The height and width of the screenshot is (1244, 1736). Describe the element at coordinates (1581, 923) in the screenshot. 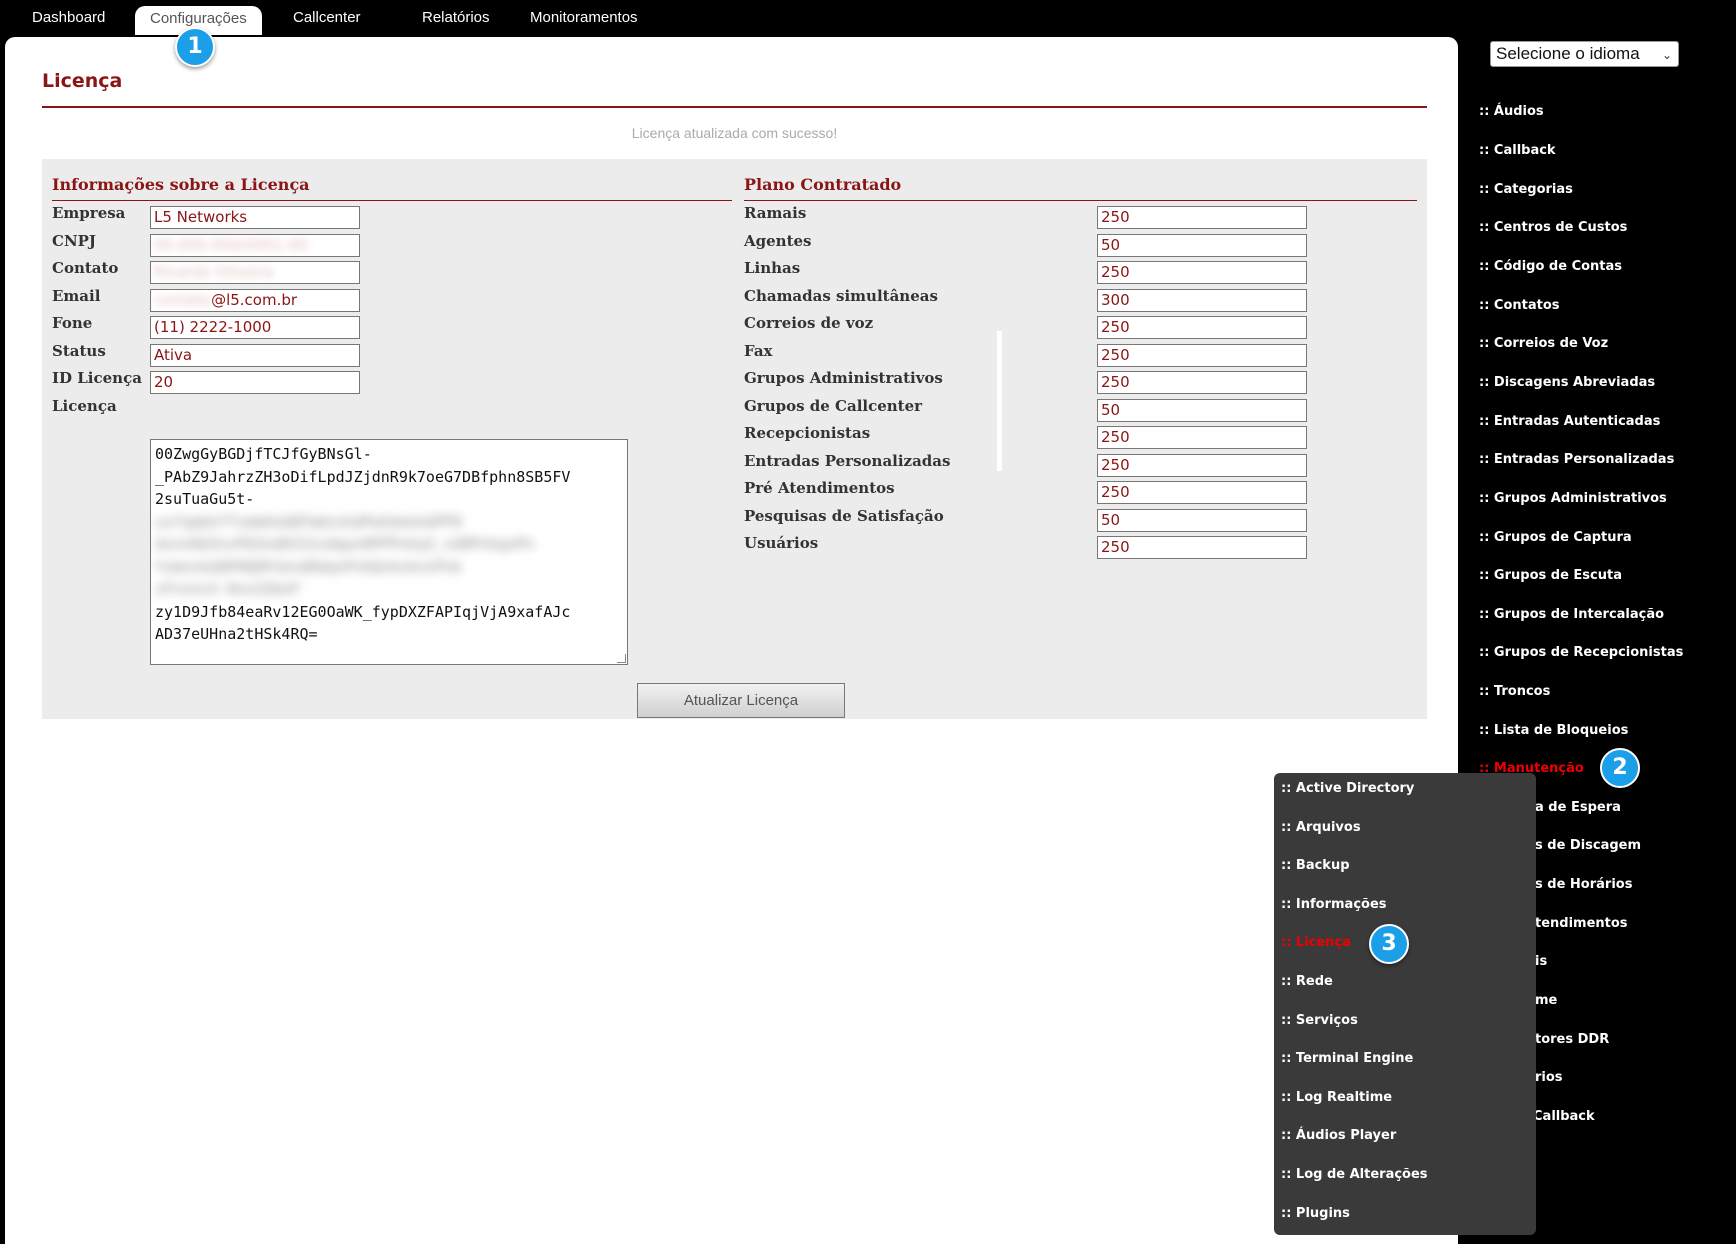

I see `menu-item-partial: tendimentos` at that location.